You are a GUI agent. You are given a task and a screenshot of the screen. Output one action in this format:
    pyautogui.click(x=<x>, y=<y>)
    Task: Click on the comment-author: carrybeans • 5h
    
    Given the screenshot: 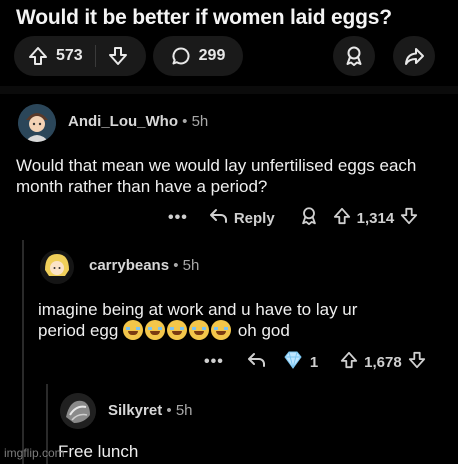 What is the action you would take?
    pyautogui.click(x=144, y=265)
    